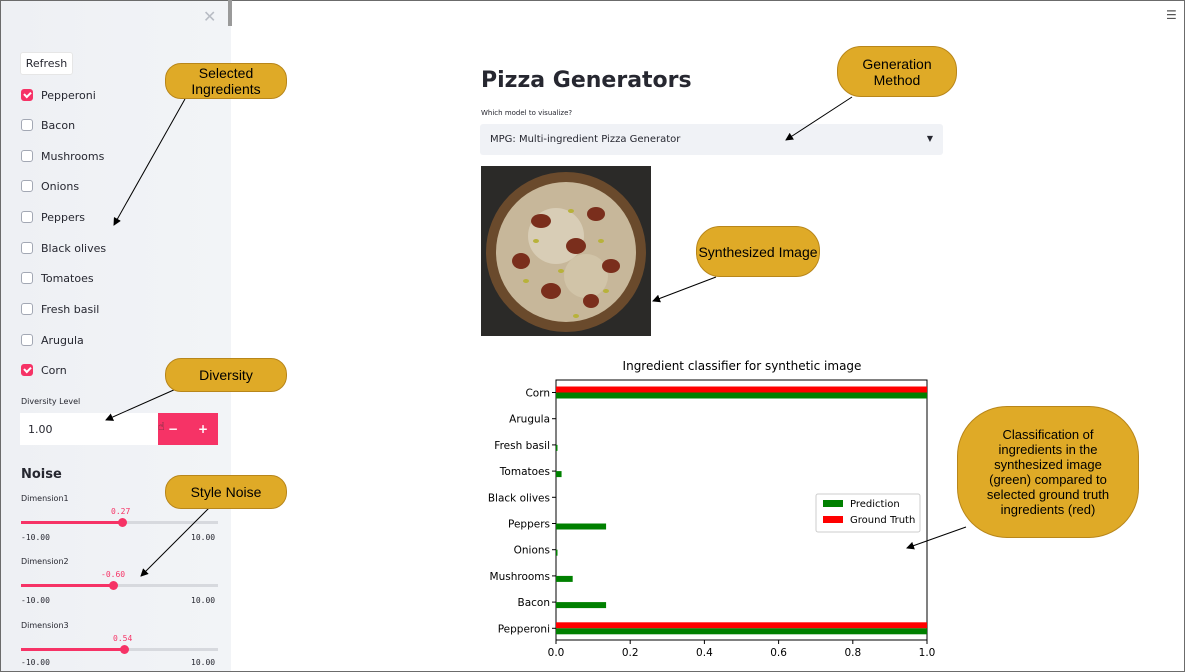 The width and height of the screenshot is (1185, 672). What do you see at coordinates (226, 375) in the screenshot?
I see `callout-diversity: Diversity` at bounding box center [226, 375].